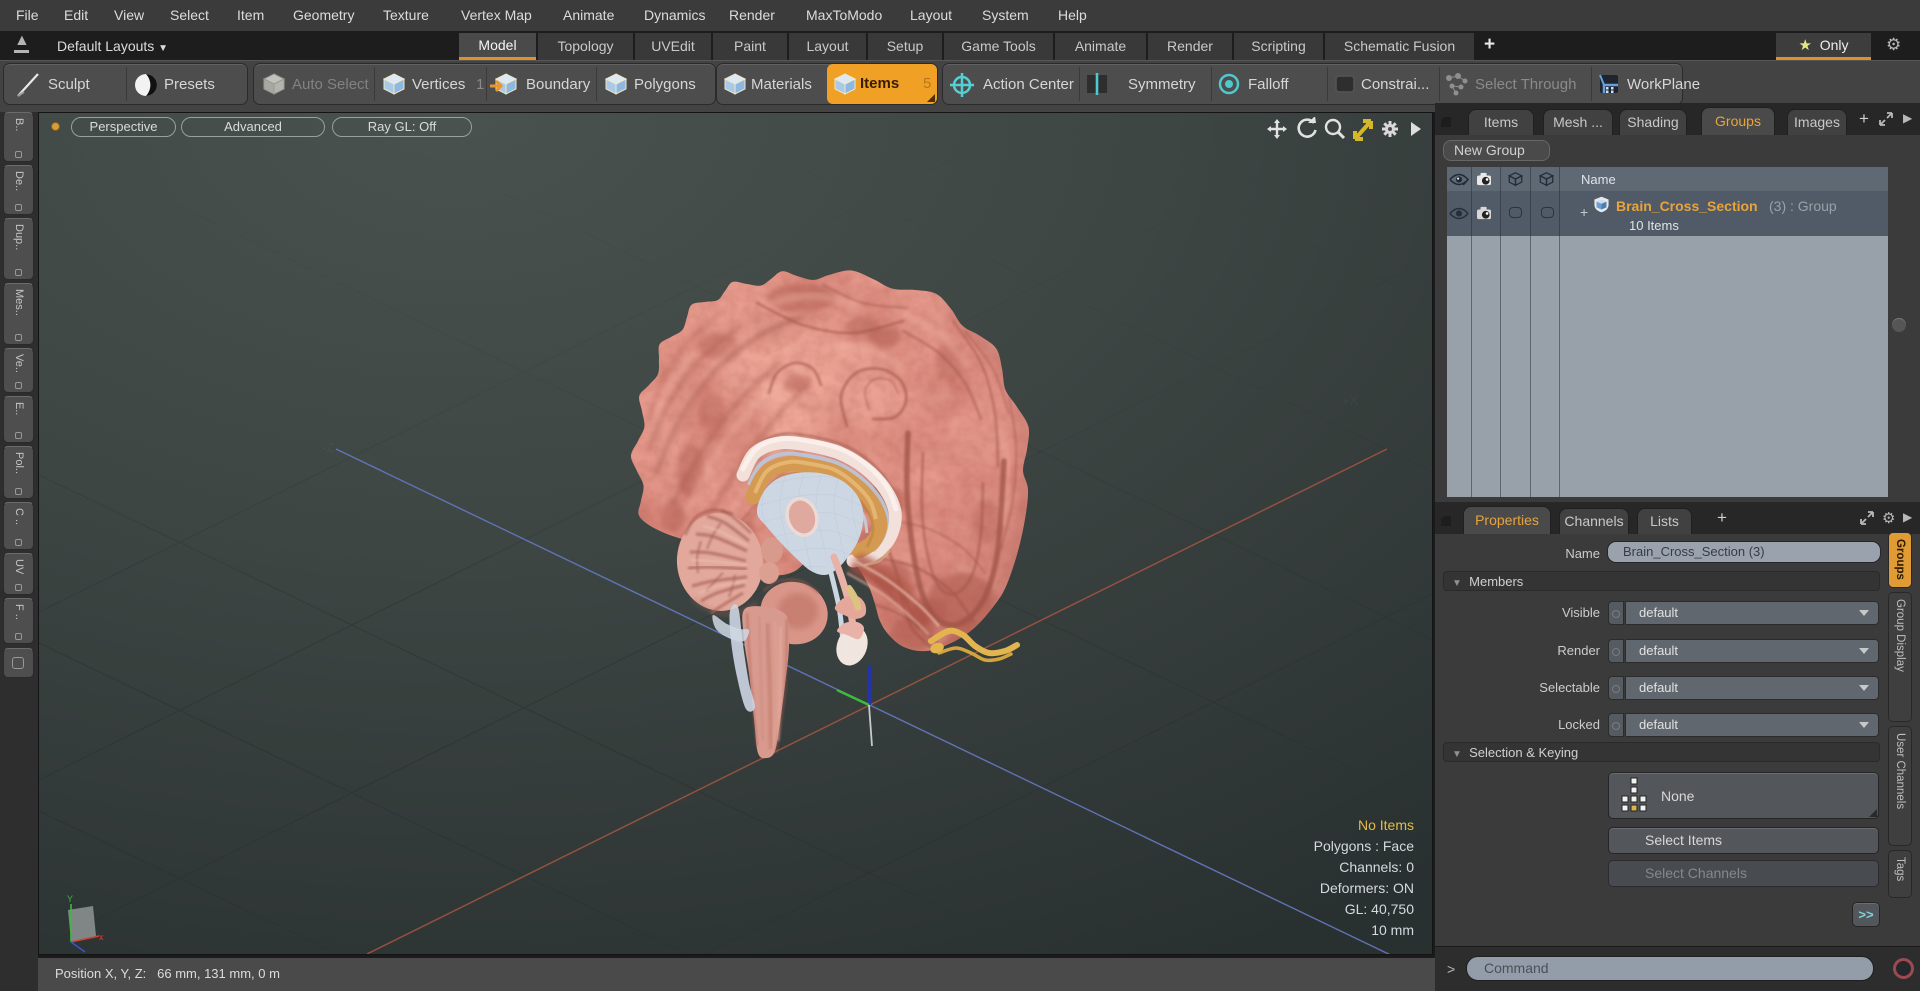 The height and width of the screenshot is (991, 1920). Describe the element at coordinates (70, 899) in the screenshot. I see `svg-text: Y` at that location.